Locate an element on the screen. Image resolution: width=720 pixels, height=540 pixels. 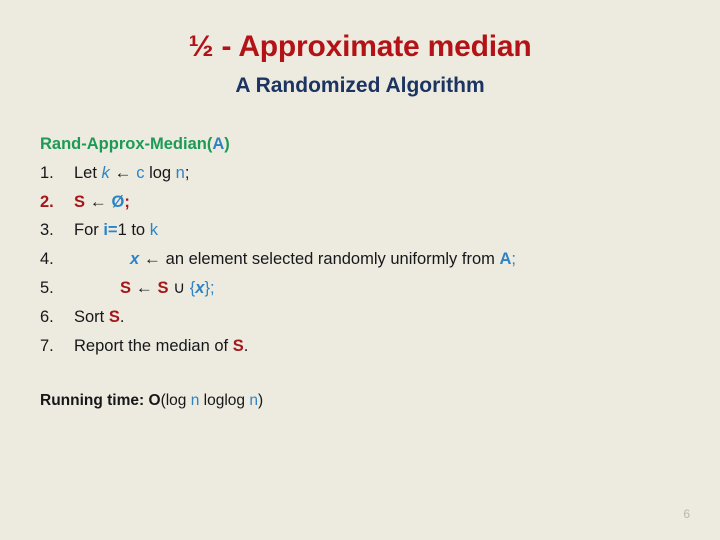
step-token: to is located at coordinates (138, 230).